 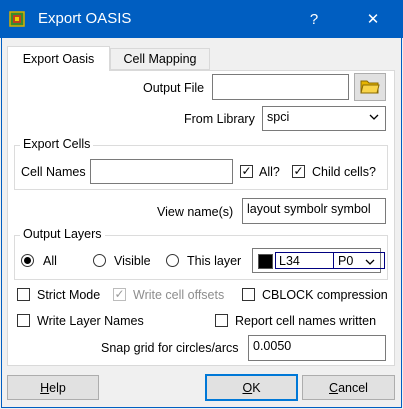 I want to click on ok-button-label: OK, so click(x=251, y=387).